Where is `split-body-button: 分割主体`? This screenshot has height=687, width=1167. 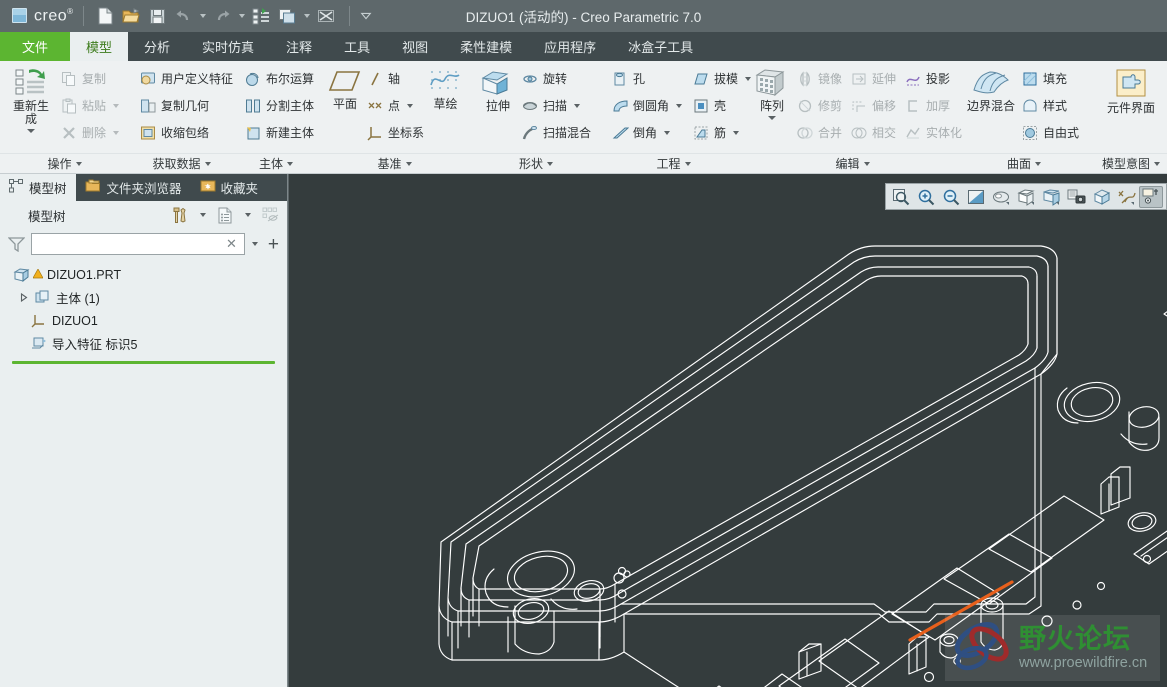
split-body-button: 分割主体 is located at coordinates (279, 105).